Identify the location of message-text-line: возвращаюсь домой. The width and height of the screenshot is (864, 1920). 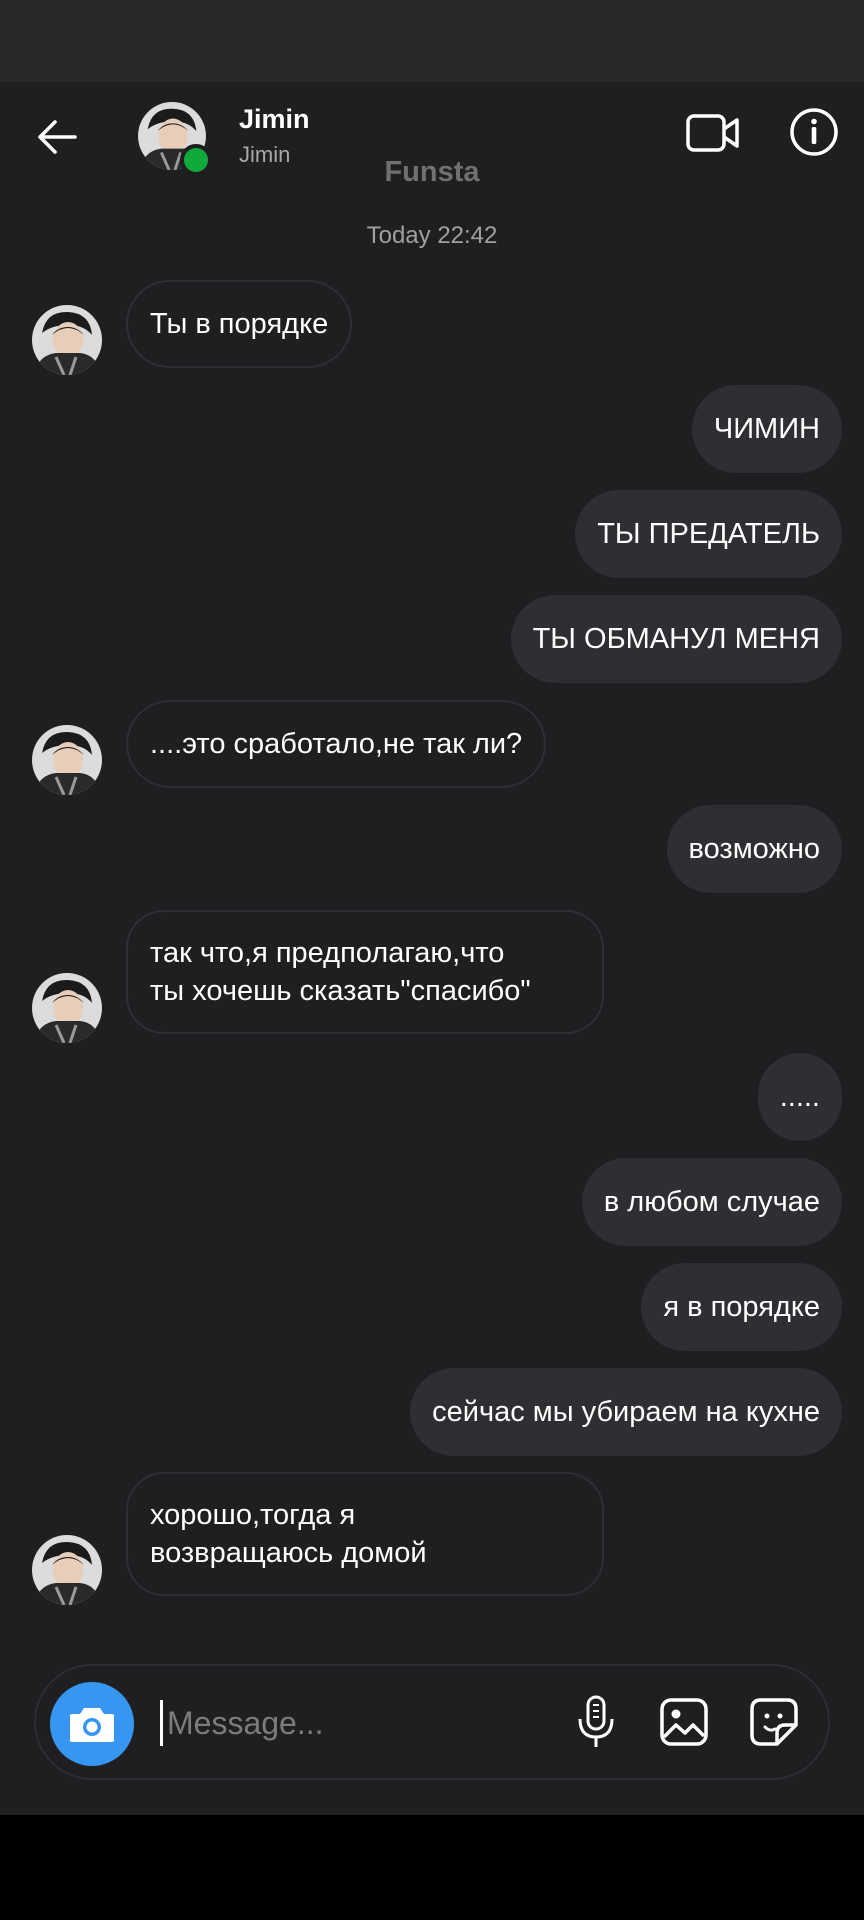
(288, 1553).